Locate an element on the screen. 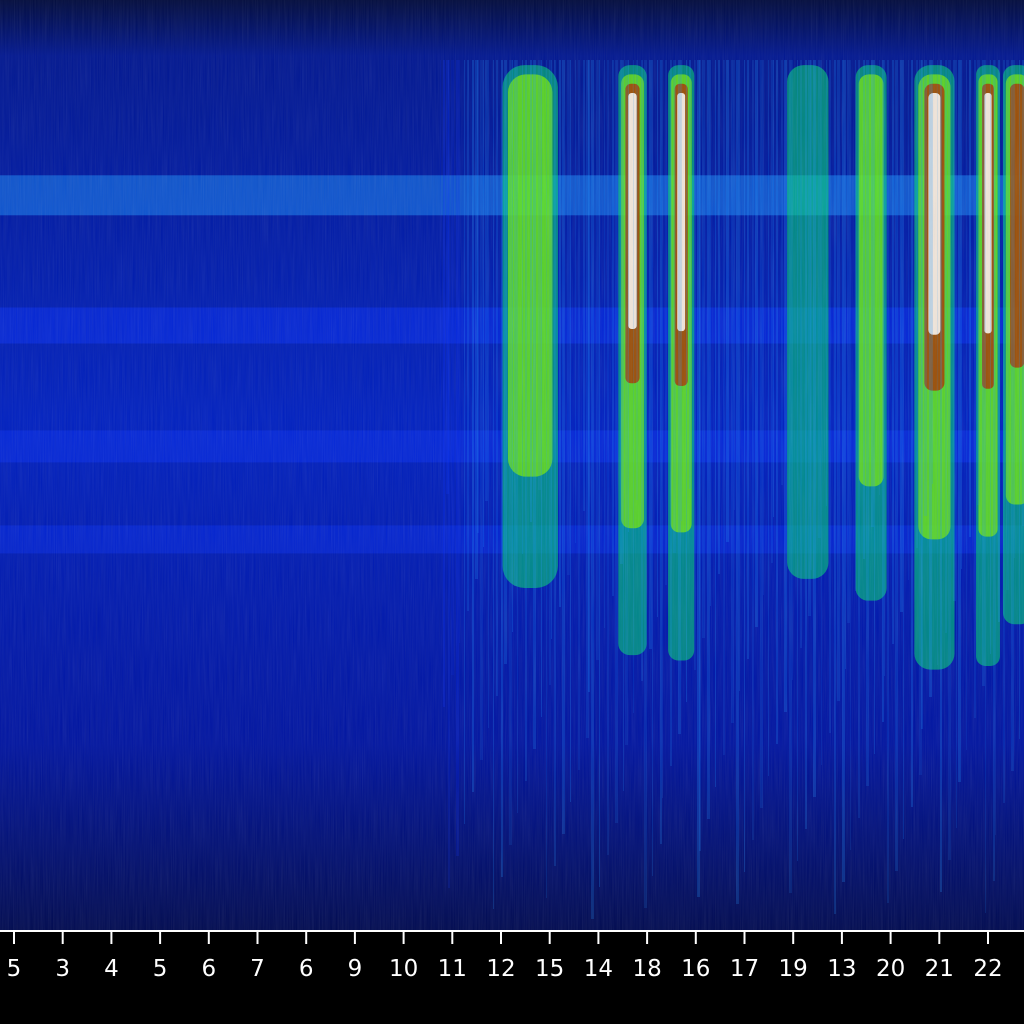 This screenshot has height=1024, width=1024. x-tick-label-17: 13 is located at coordinates (841, 969).